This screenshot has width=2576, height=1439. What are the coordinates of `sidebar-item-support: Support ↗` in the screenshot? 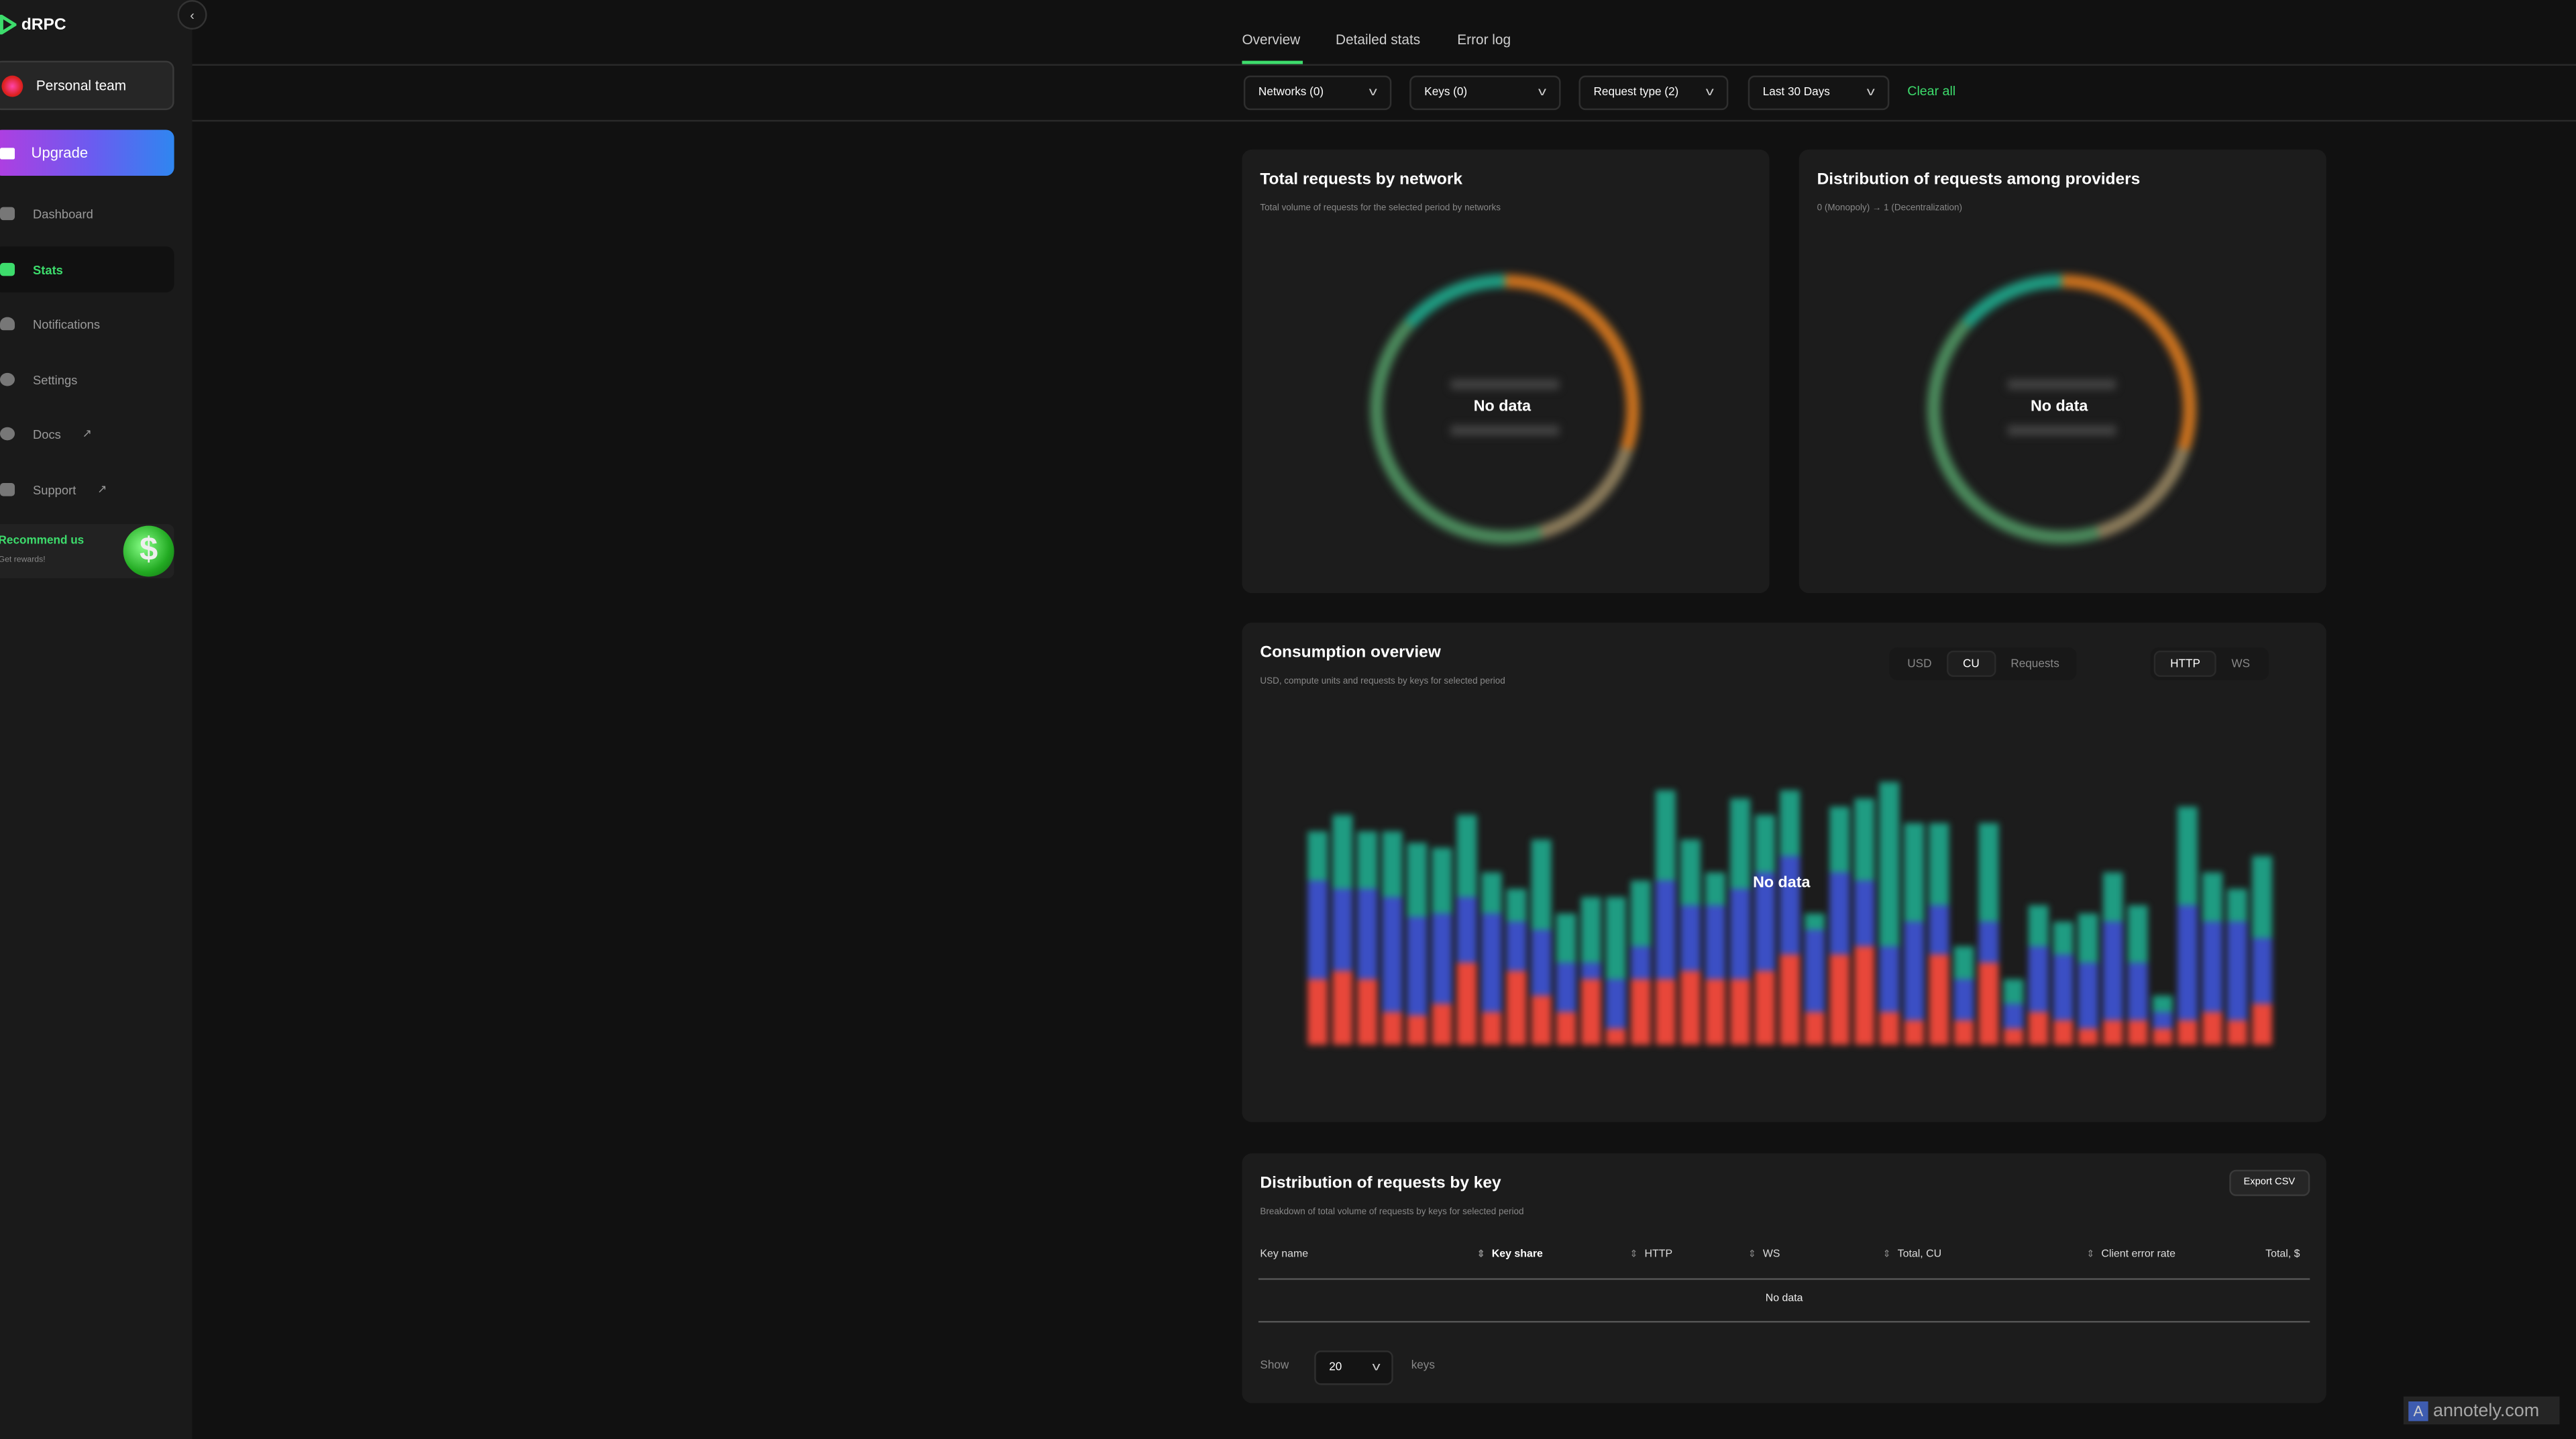 It's located at (87, 490).